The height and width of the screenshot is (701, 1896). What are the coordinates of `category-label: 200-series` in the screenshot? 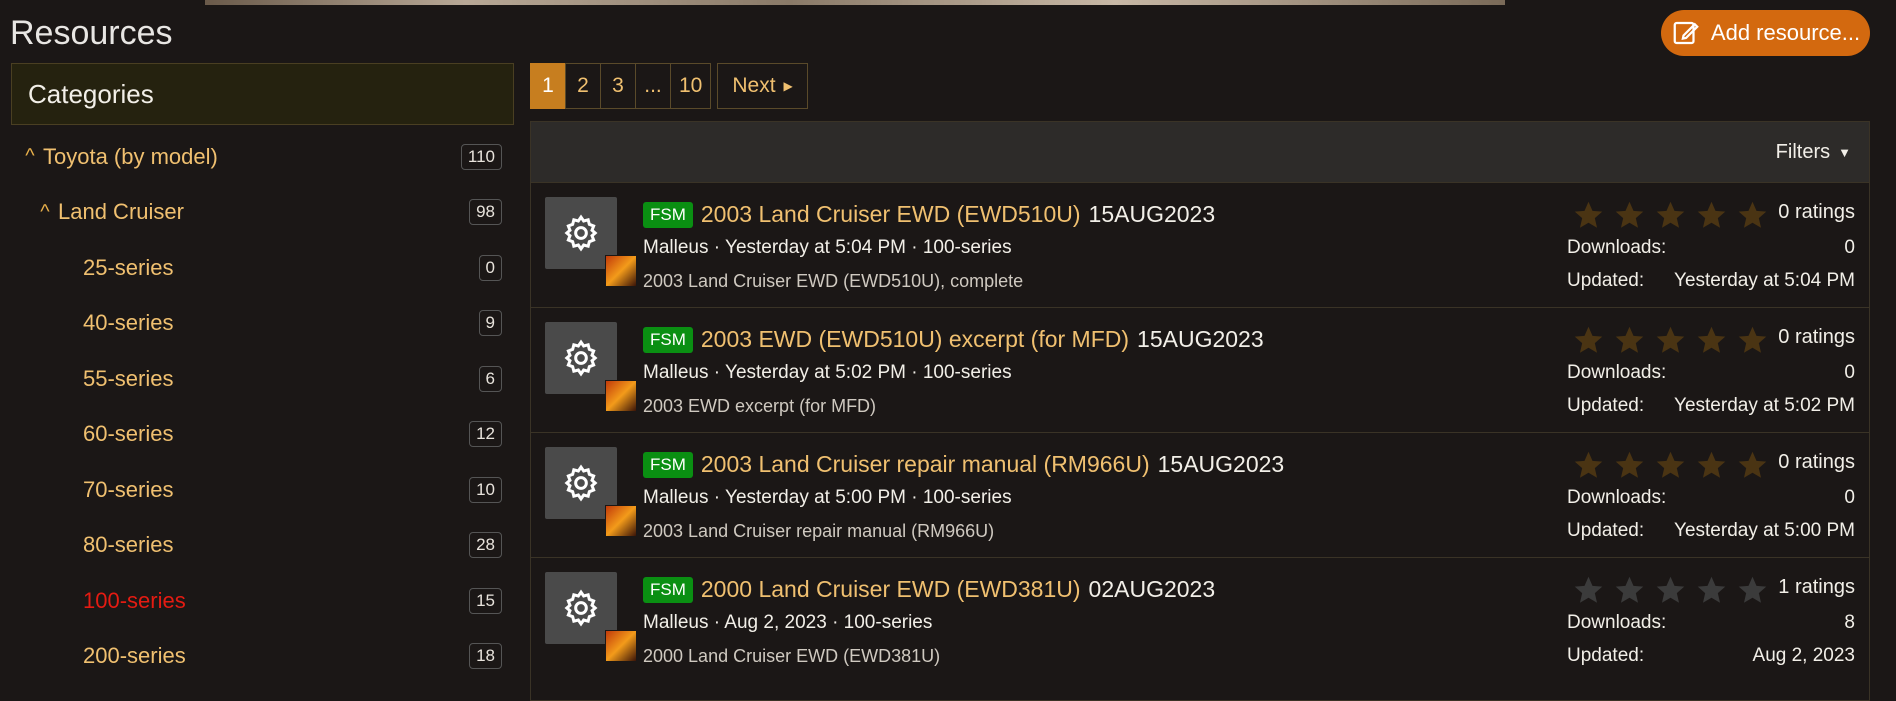 It's located at (134, 656).